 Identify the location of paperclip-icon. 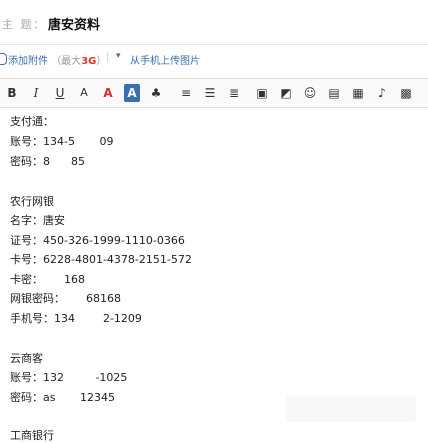
(3, 59).